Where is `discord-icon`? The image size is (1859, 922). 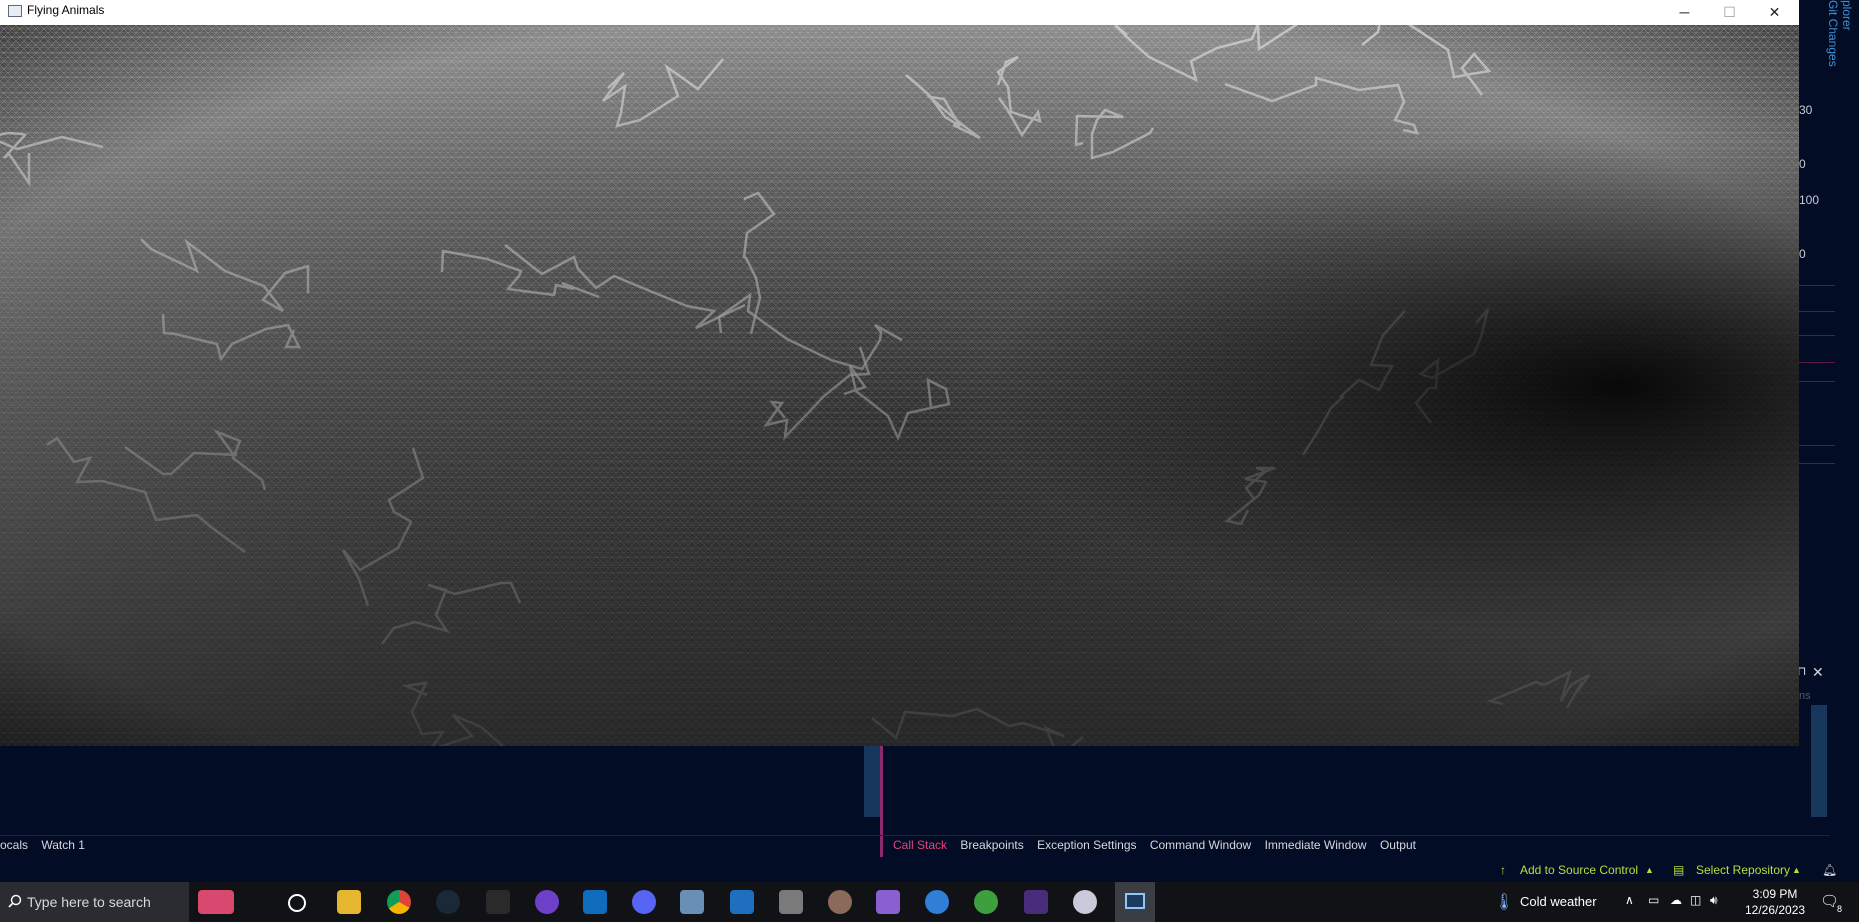
discord-icon is located at coordinates (644, 902).